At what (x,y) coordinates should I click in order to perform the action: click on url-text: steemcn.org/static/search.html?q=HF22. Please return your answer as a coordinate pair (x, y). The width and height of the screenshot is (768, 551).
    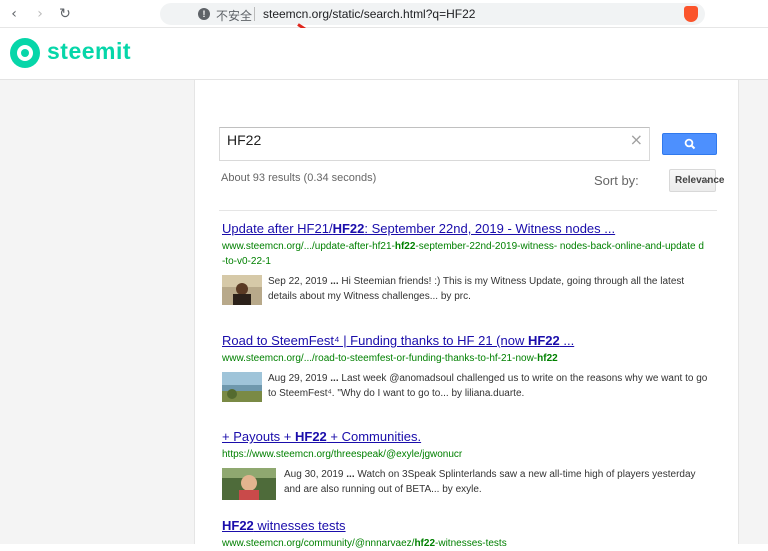
    Looking at the image, I should click on (369, 14).